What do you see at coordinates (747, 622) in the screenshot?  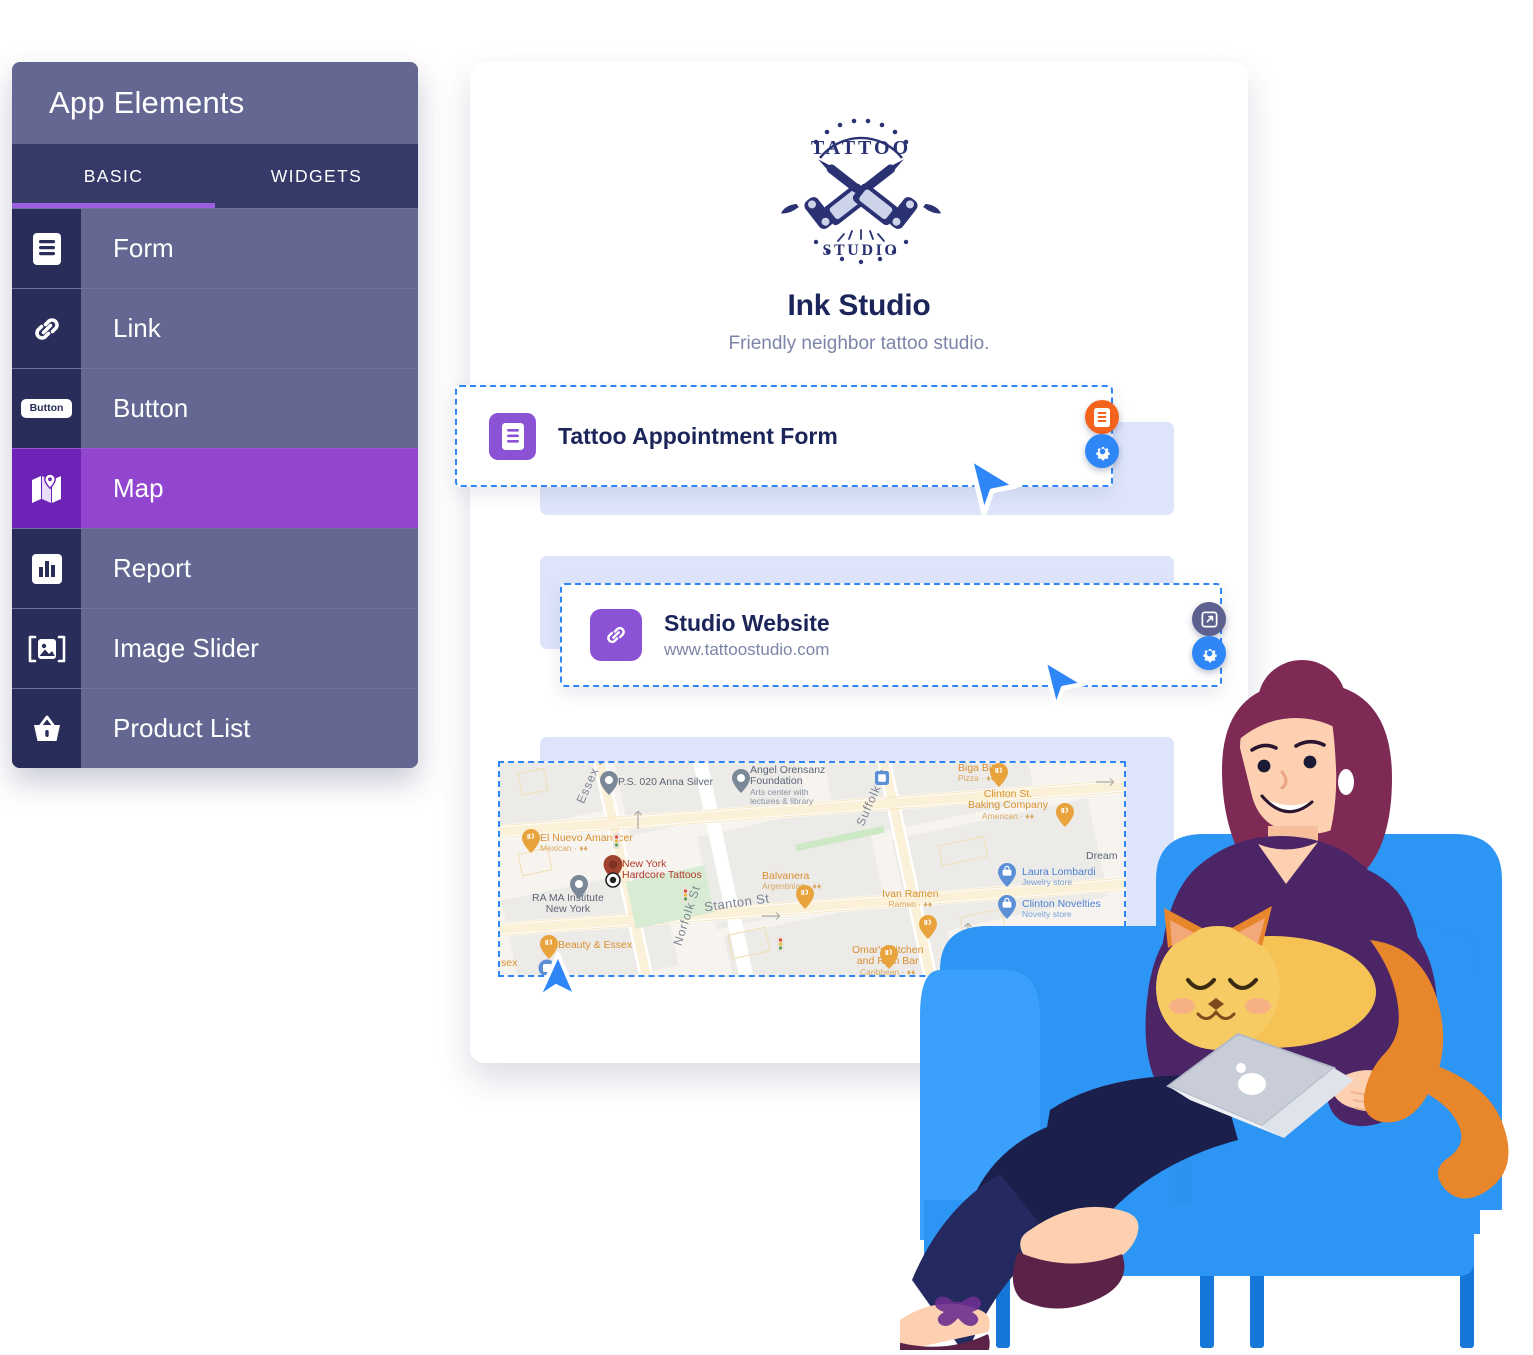 I see `widget-title: Studio Website` at bounding box center [747, 622].